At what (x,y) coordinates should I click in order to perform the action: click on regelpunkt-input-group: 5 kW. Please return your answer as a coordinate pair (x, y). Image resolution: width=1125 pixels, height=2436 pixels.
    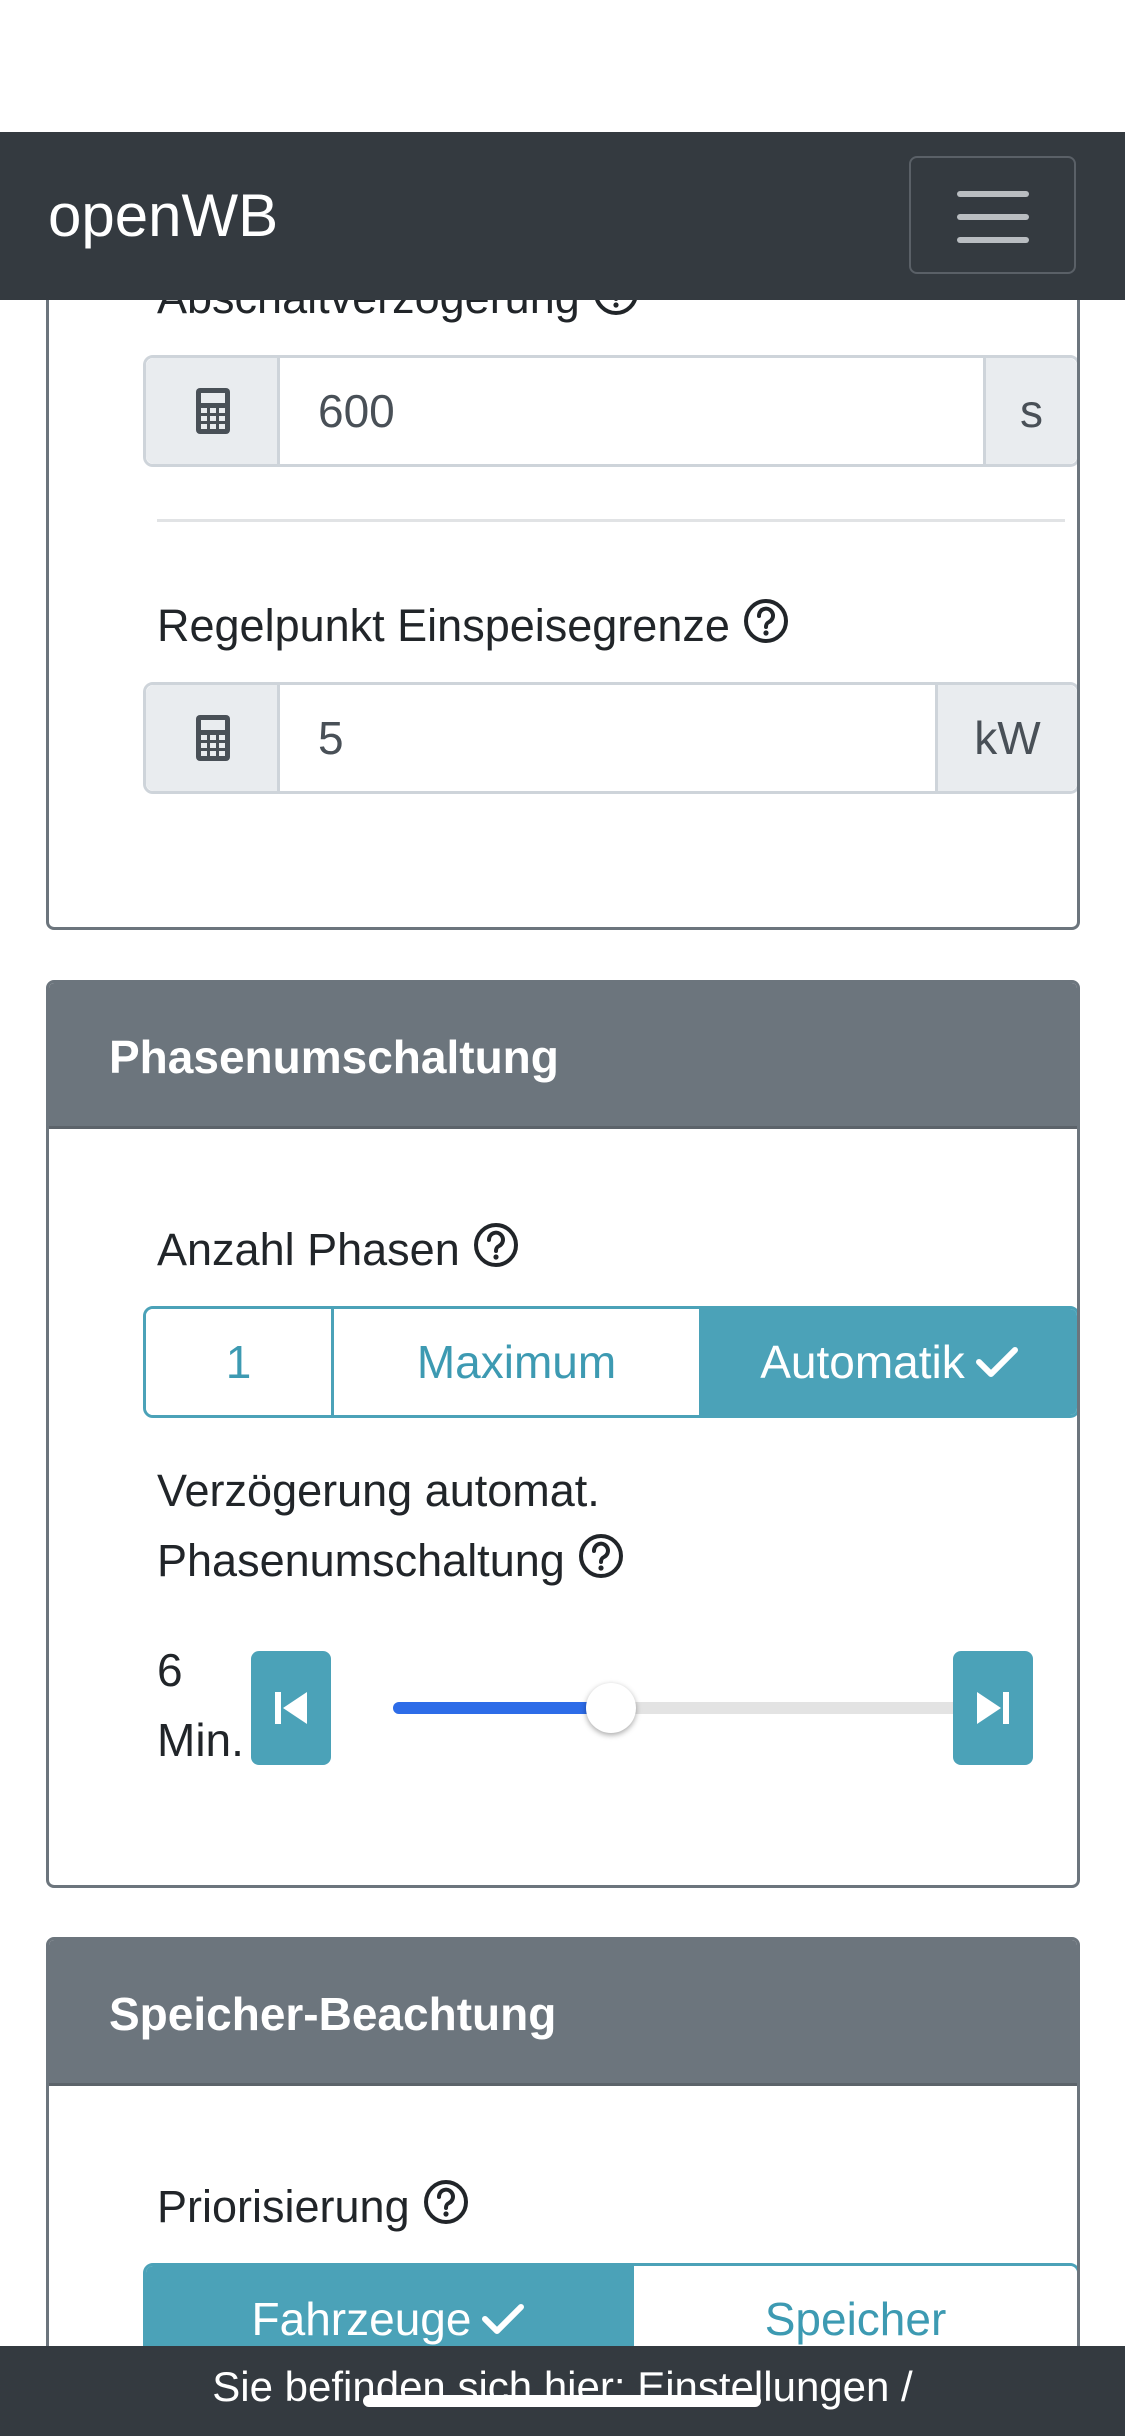
    Looking at the image, I should click on (610, 738).